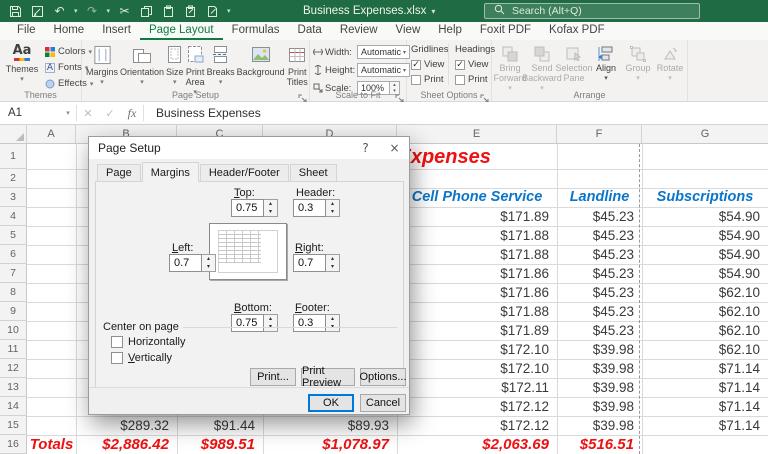 This screenshot has height=454, width=768. I want to click on cell-G5: $54.90, so click(701, 235).